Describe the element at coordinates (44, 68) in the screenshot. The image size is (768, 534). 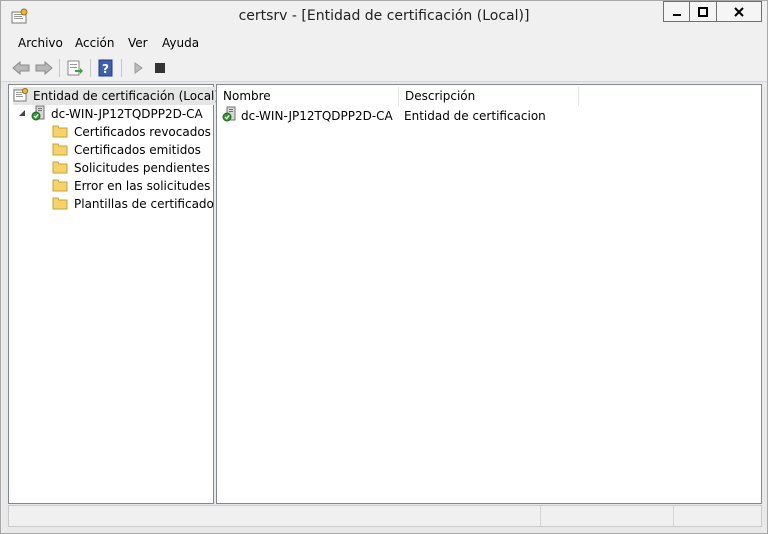
I see `forward-arrow-icon` at that location.